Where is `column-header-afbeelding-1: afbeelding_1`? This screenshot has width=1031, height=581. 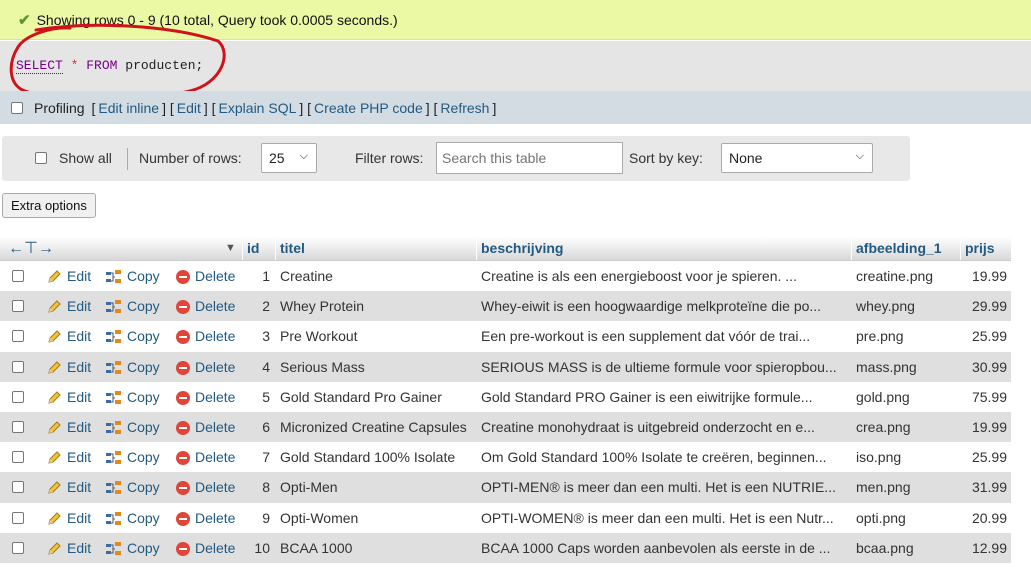 column-header-afbeelding-1: afbeelding_1 is located at coordinates (899, 248).